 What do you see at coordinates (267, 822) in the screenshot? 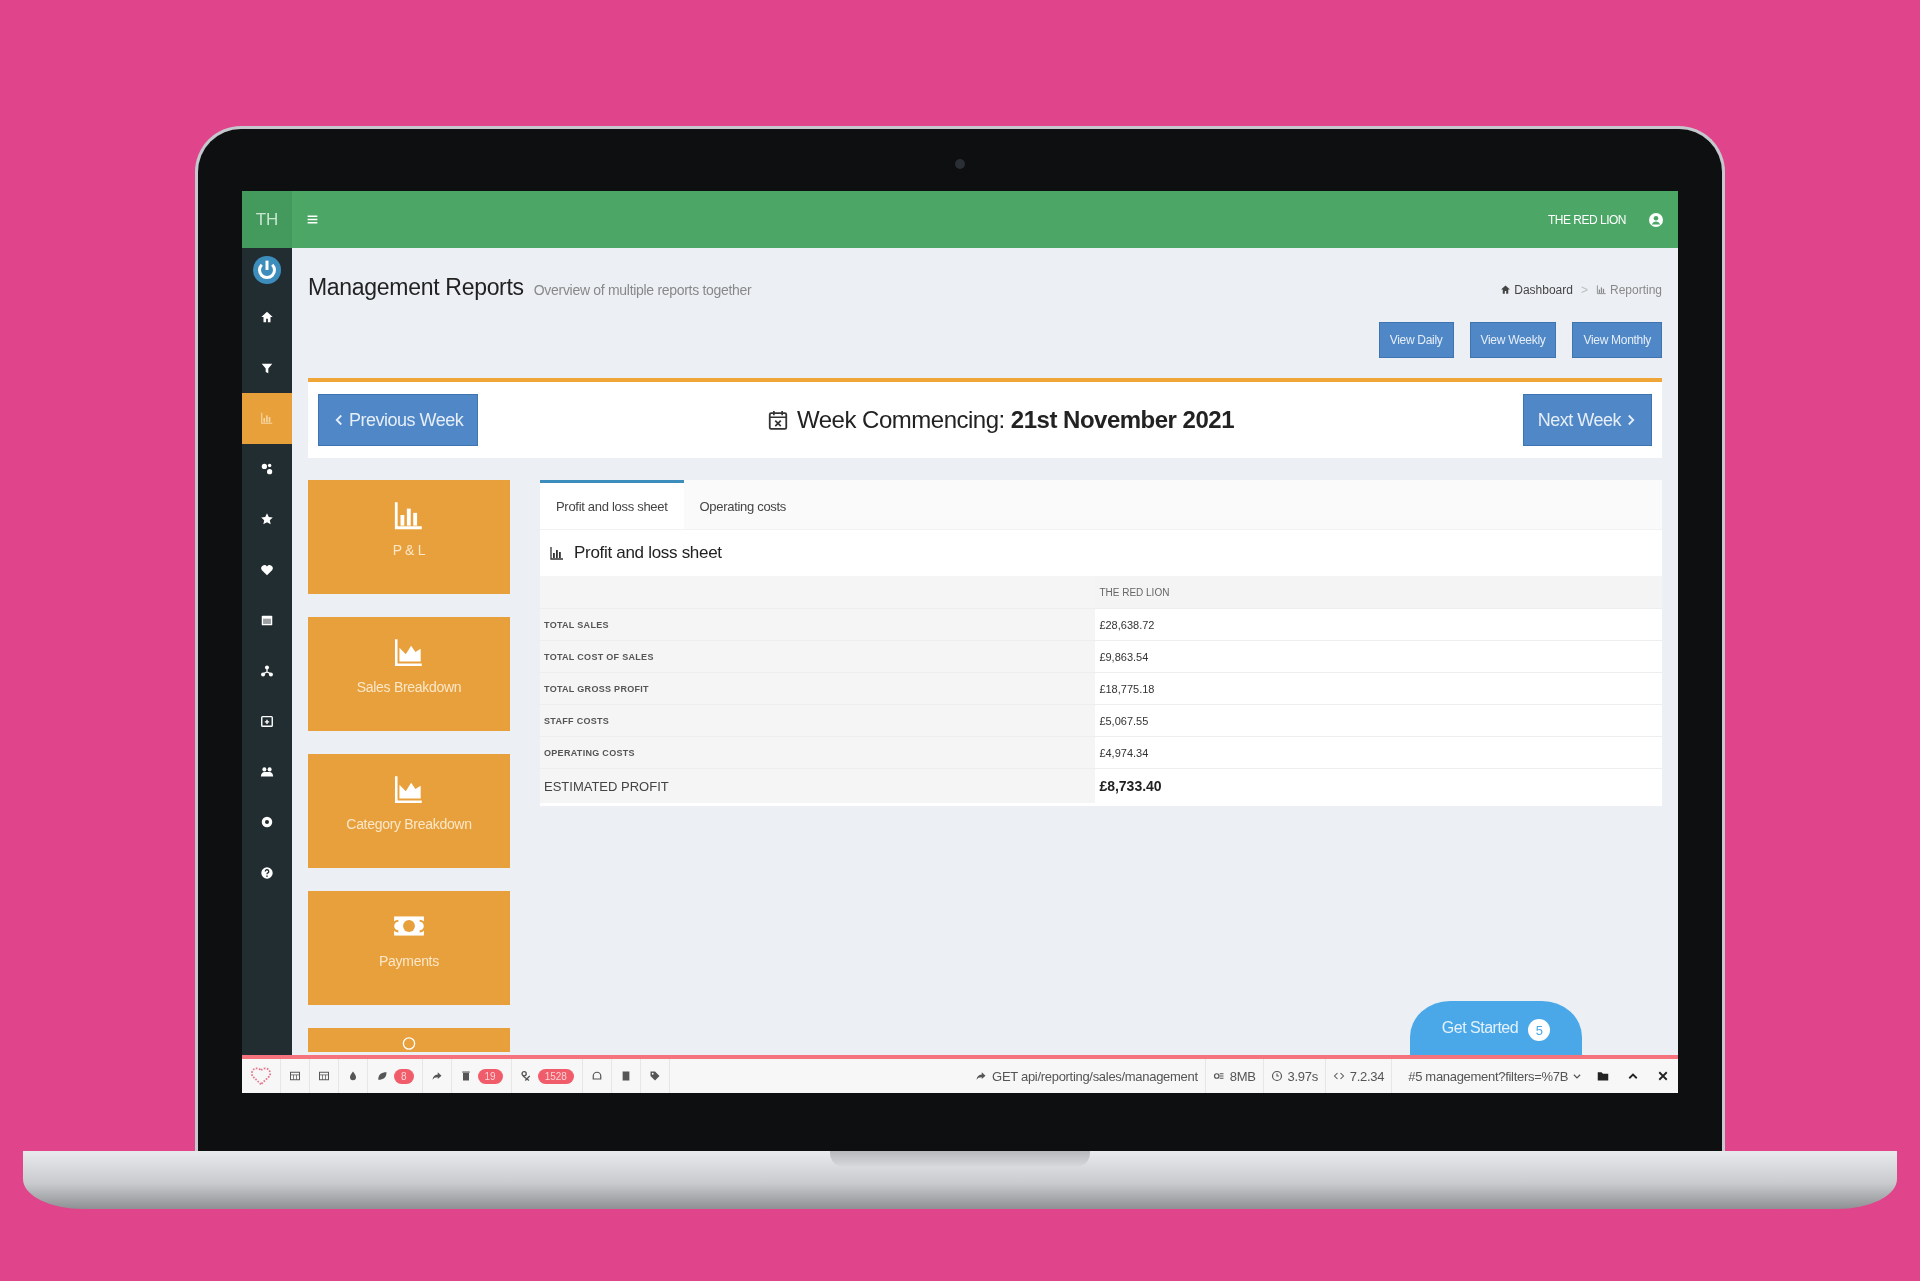
I see `settings-icon` at bounding box center [267, 822].